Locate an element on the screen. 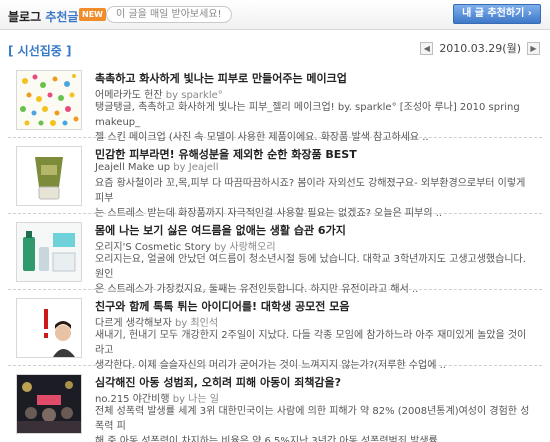 The image size is (550, 442). recommend-my-post-button: 내 글 추천하기 › is located at coordinates (497, 14).